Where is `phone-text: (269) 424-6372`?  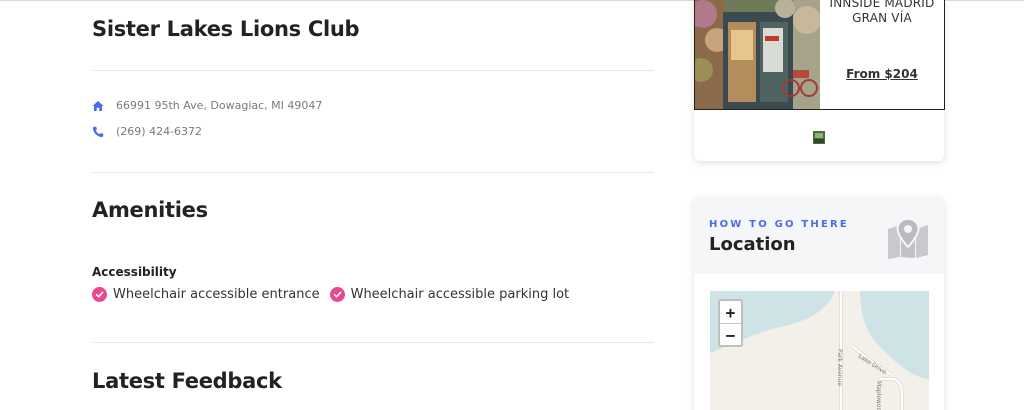
phone-text: (269) 424-6372 is located at coordinates (159, 131).